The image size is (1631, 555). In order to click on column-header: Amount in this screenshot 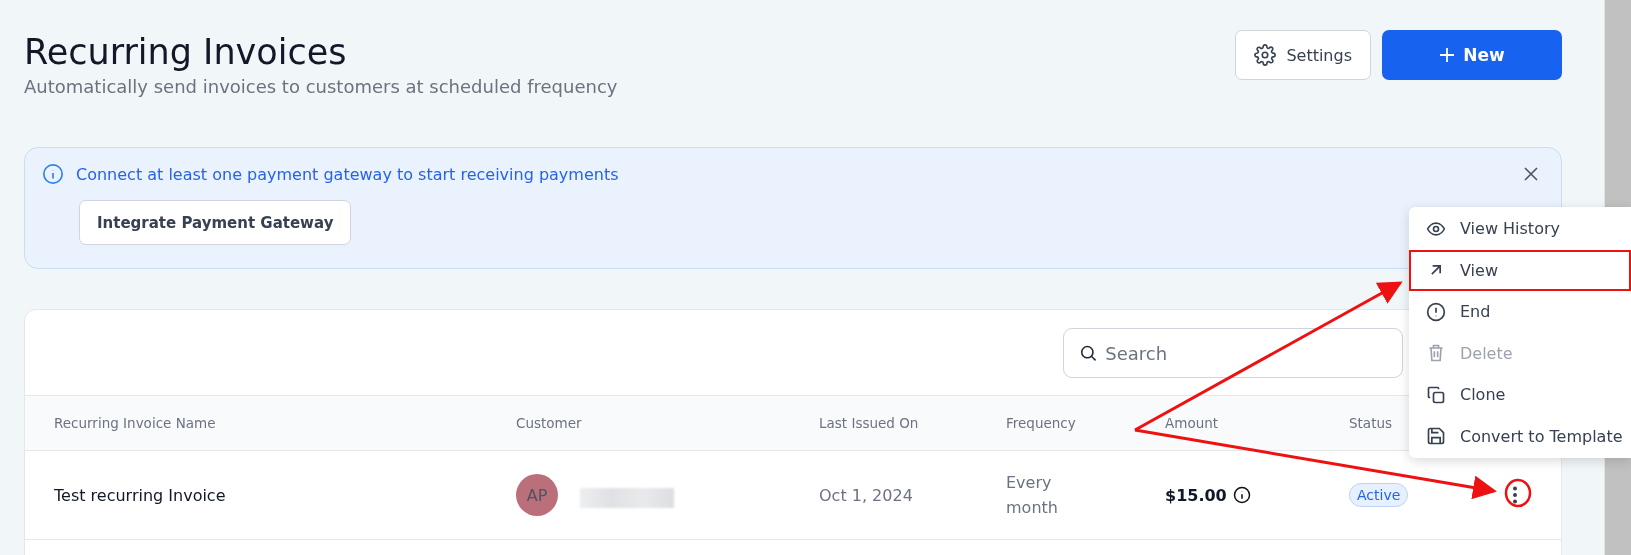, I will do `click(1192, 423)`.